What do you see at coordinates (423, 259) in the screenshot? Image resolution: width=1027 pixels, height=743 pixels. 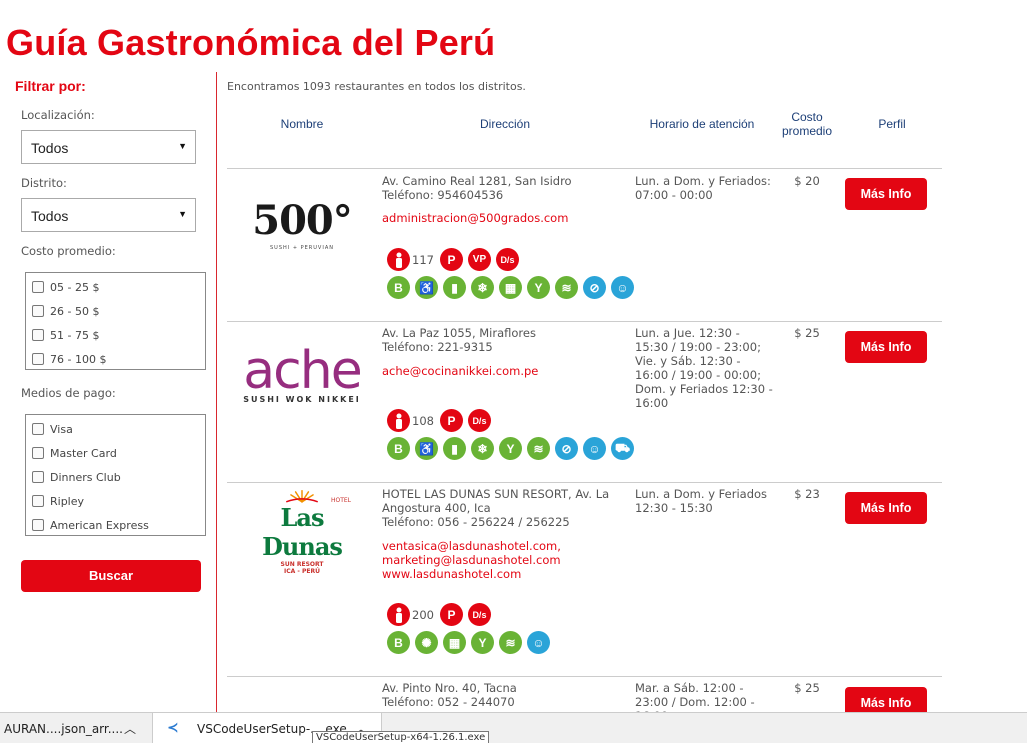 I see `capacity-count: 117` at bounding box center [423, 259].